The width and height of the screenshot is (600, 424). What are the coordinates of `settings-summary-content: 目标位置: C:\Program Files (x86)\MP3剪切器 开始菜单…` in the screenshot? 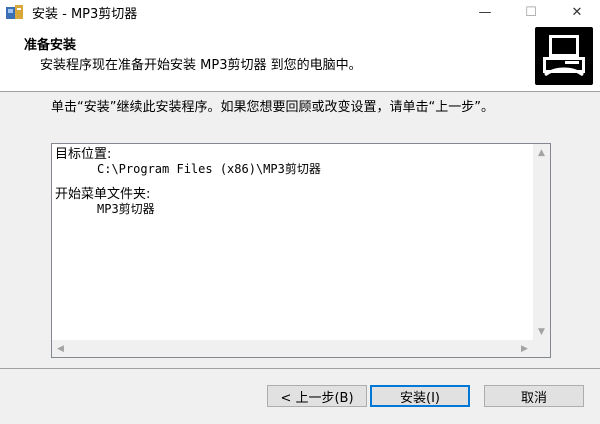 It's located at (188, 182).